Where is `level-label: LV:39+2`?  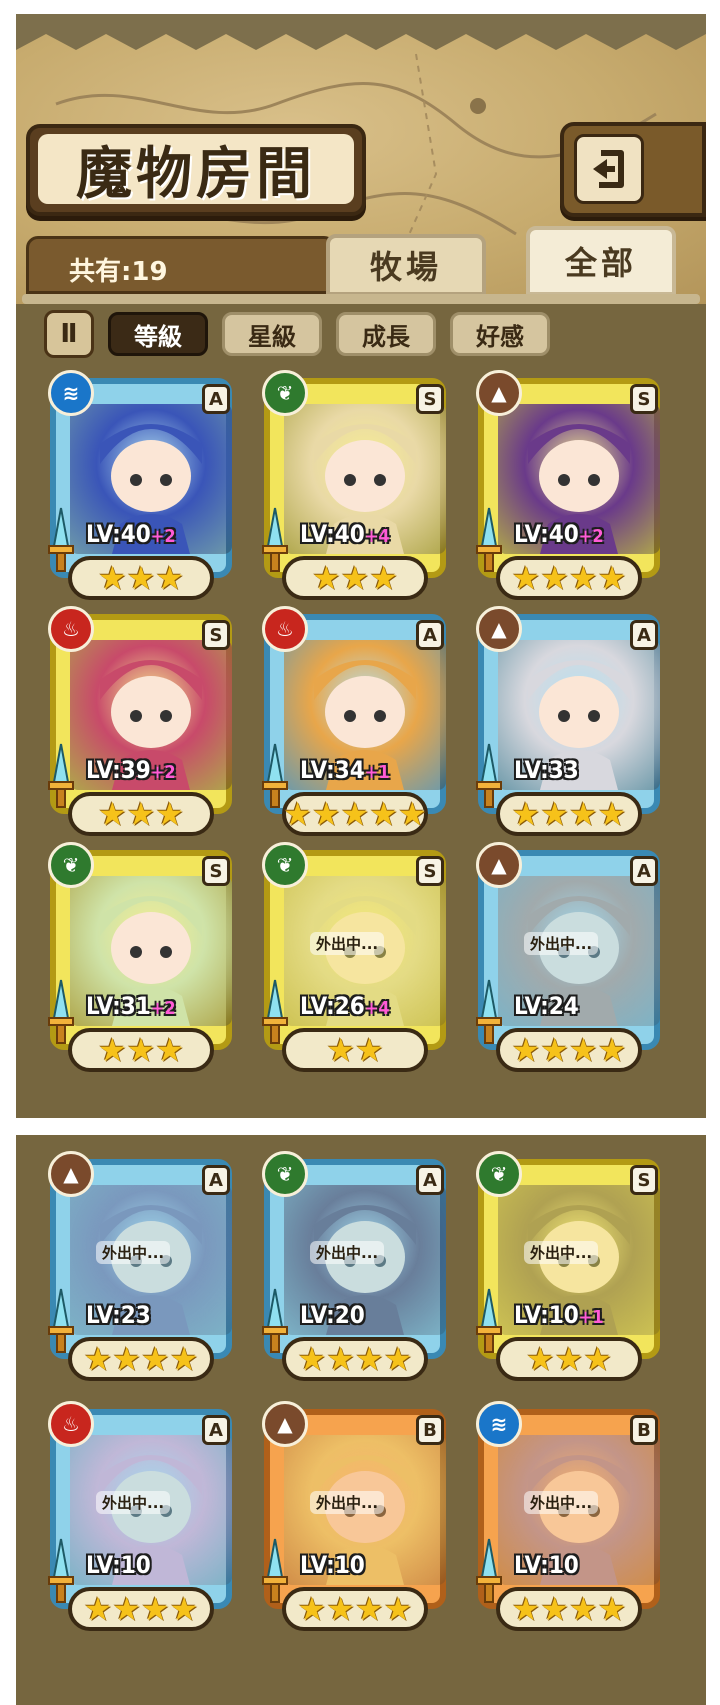 level-label: LV:39+2 is located at coordinates (131, 770).